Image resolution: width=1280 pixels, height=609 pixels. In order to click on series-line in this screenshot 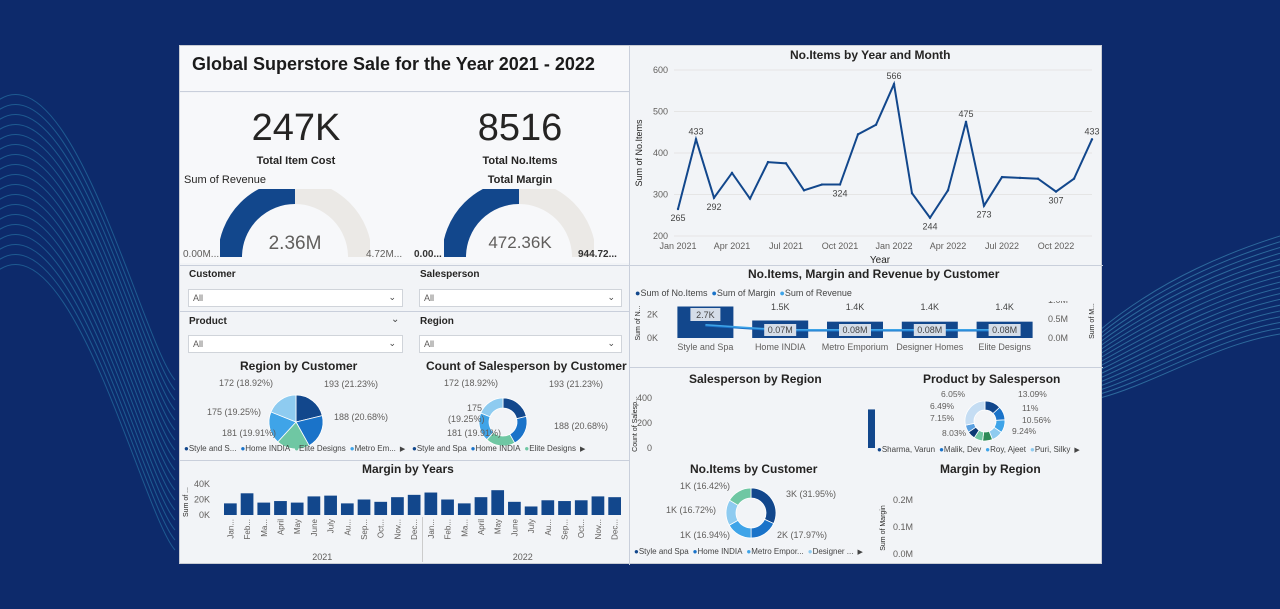, I will do `click(885, 150)`.